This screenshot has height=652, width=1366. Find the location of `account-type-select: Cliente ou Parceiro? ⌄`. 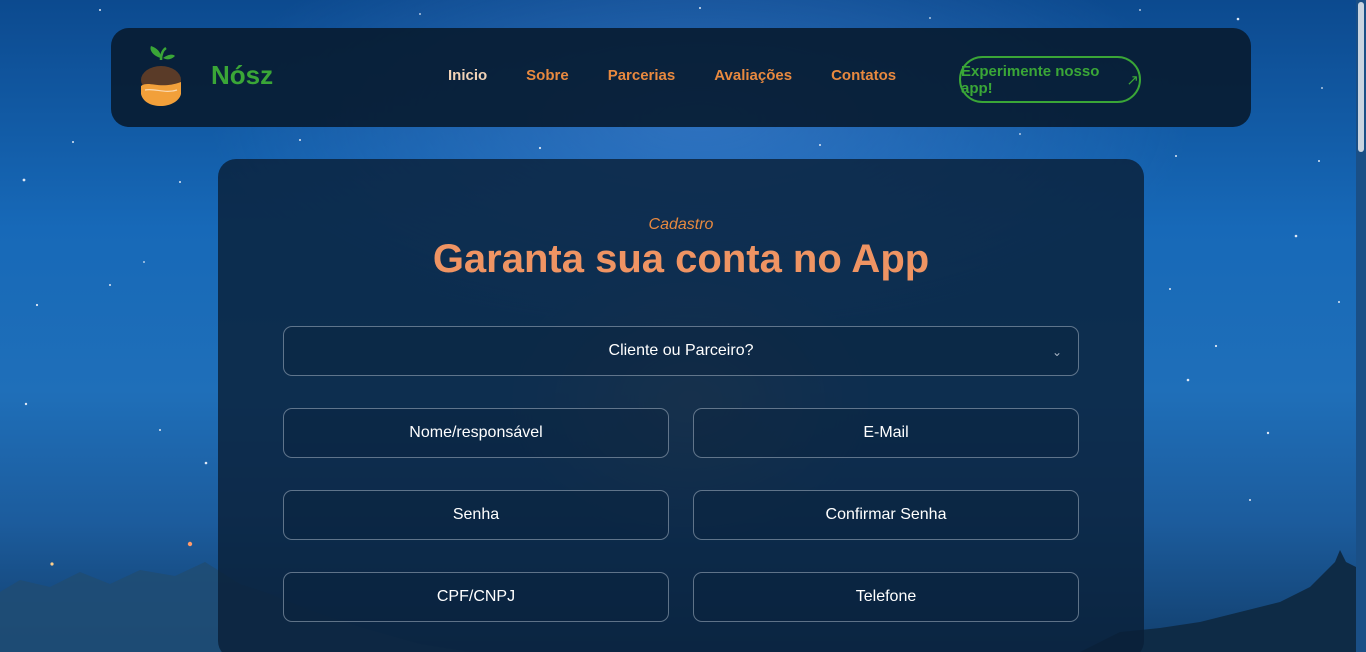

account-type-select: Cliente ou Parceiro? ⌄ is located at coordinates (681, 351).